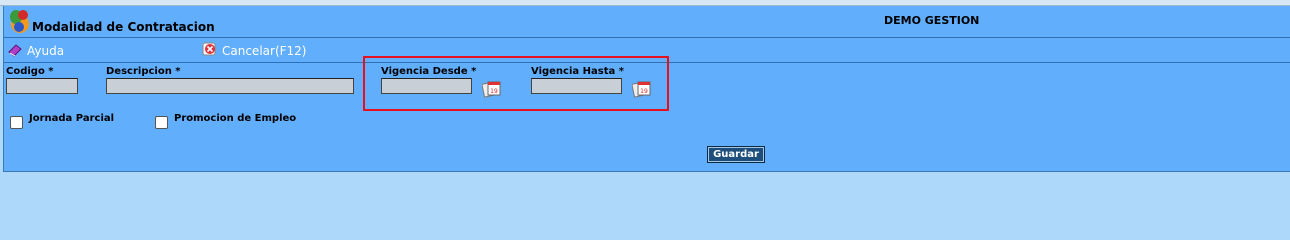 The width and height of the screenshot is (1290, 240). What do you see at coordinates (264, 51) in the screenshot?
I see `cancel-label: Cancelar(F12)` at bounding box center [264, 51].